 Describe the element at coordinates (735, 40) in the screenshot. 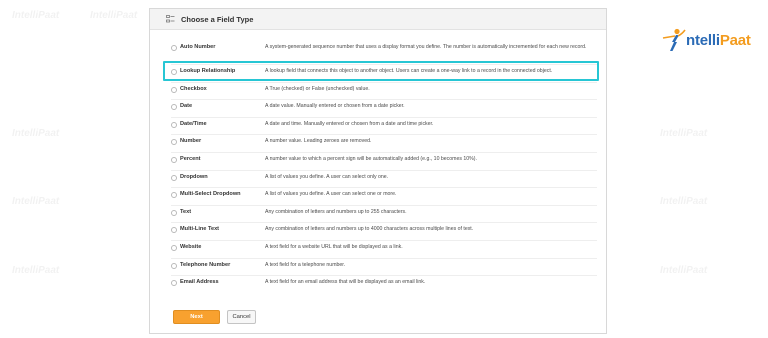

I see `brand-name-part: Paat` at that location.